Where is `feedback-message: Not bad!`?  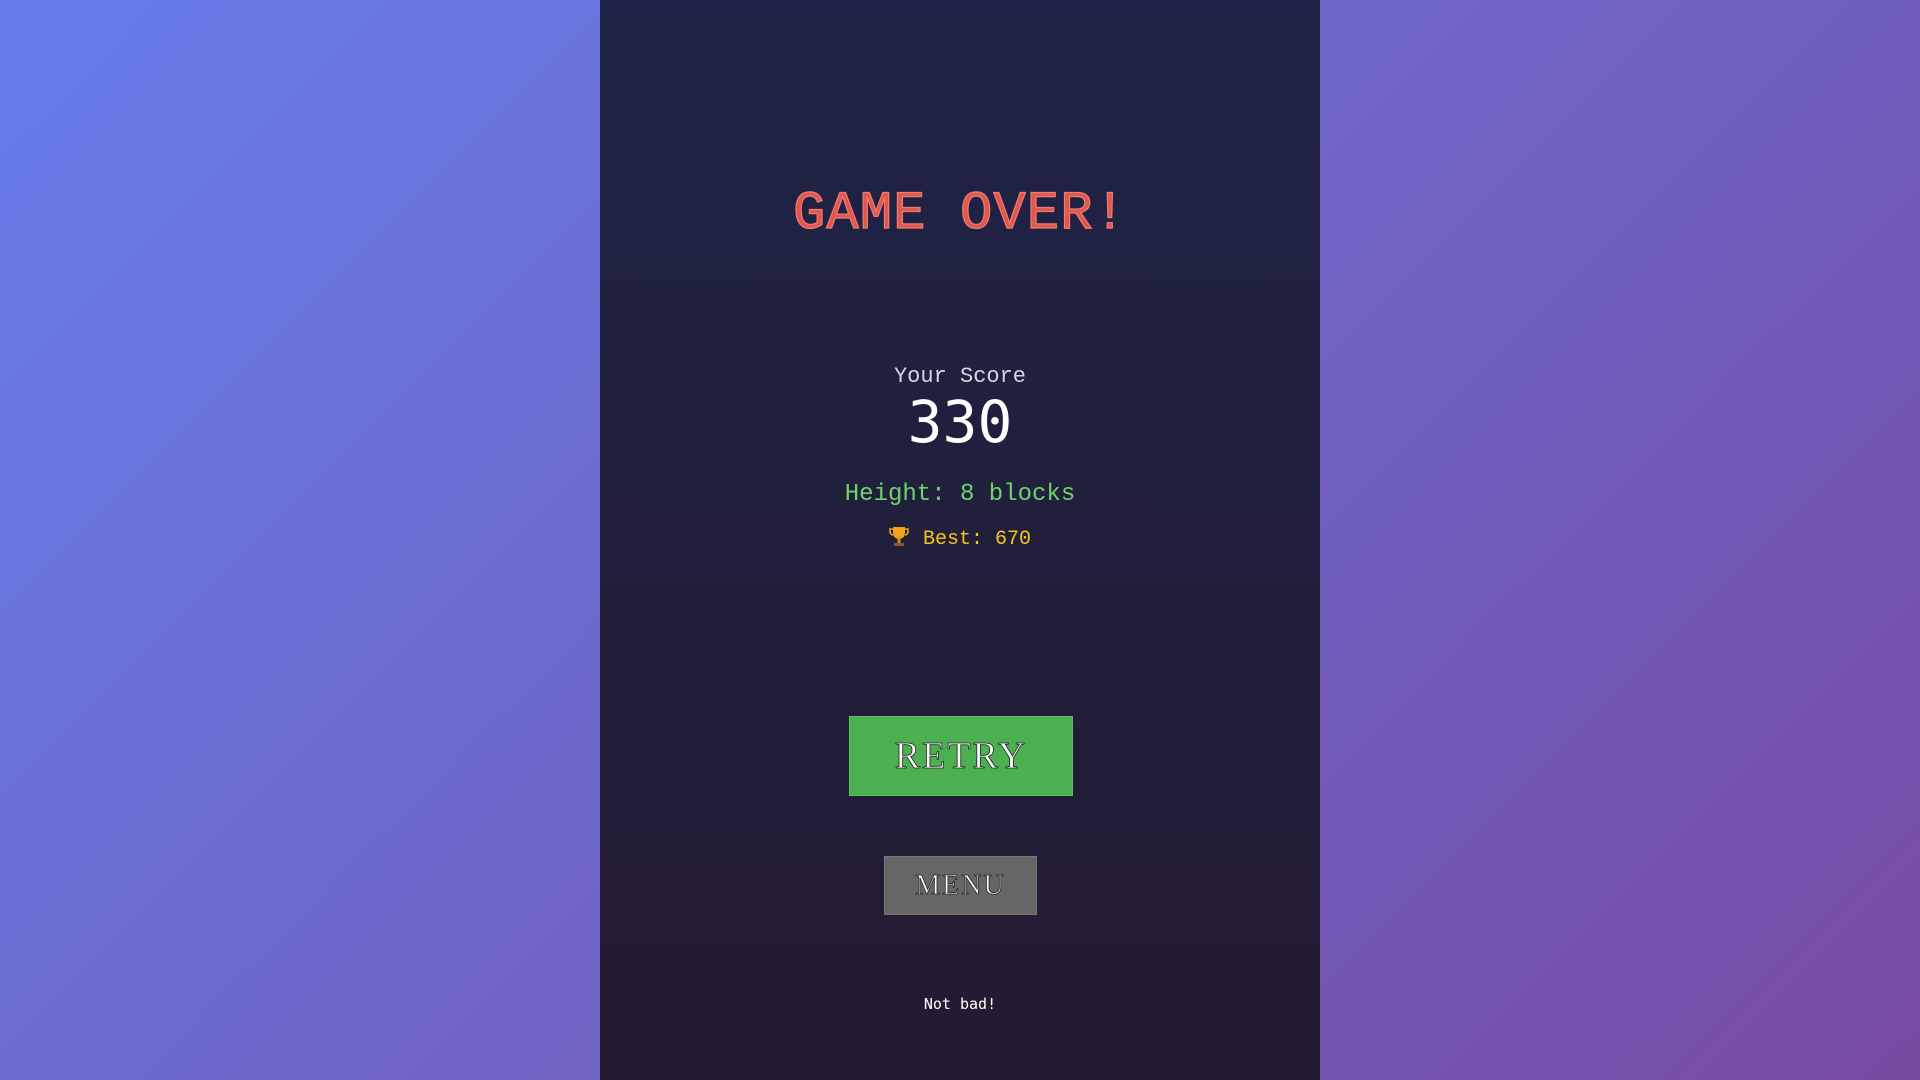
feedback-message: Not bad! is located at coordinates (960, 1004).